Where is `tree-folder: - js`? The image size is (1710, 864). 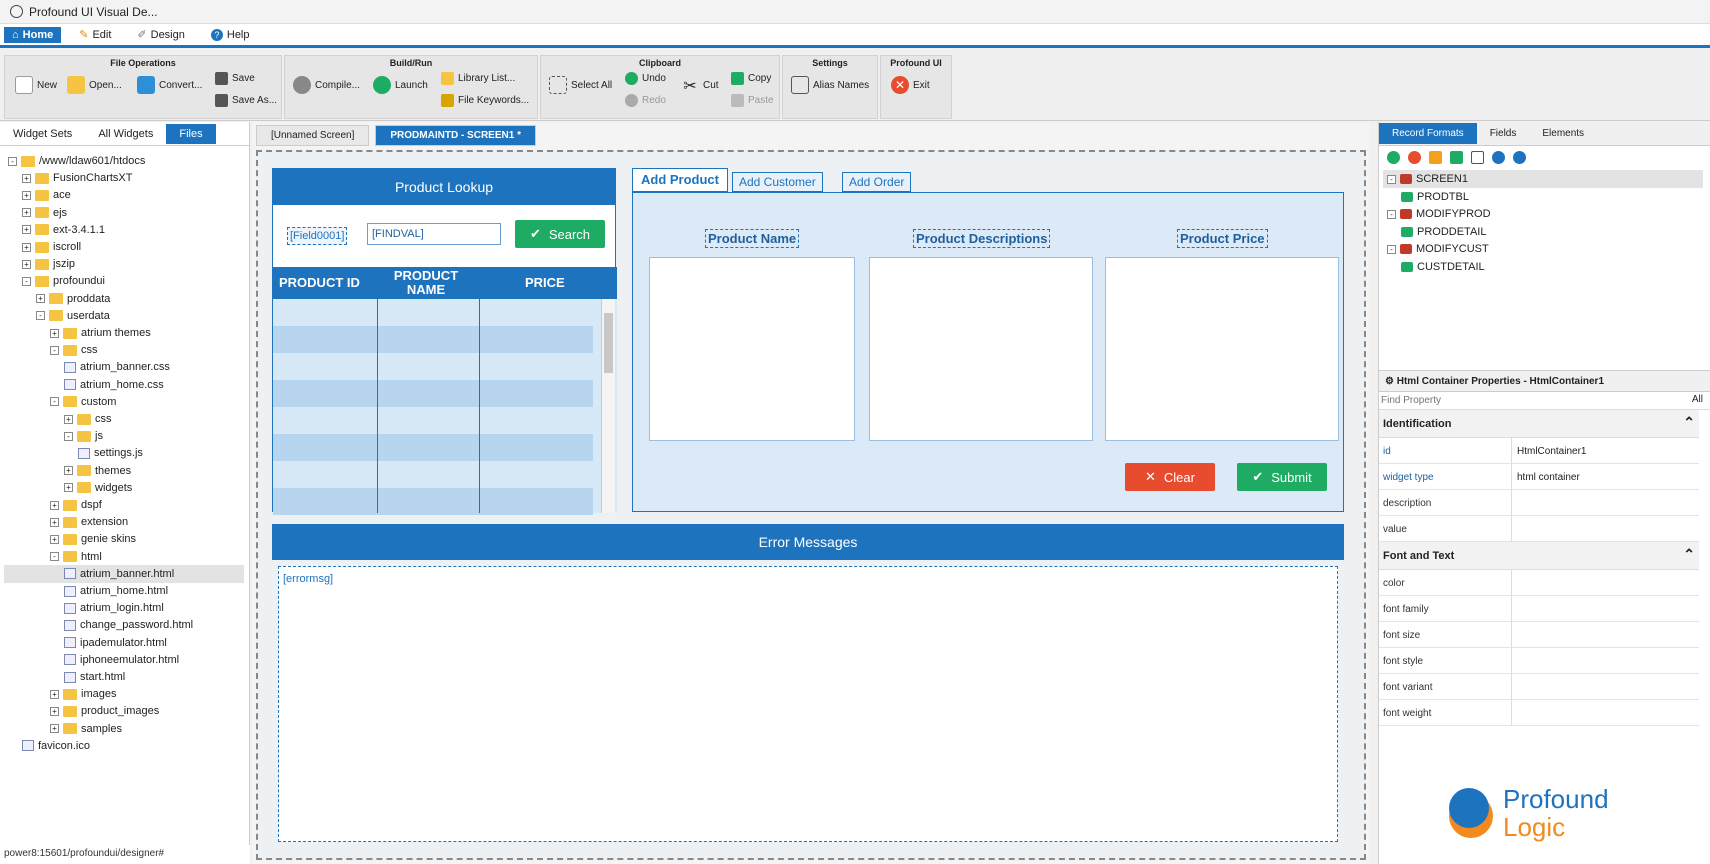
tree-folder: - js is located at coordinates (83, 436).